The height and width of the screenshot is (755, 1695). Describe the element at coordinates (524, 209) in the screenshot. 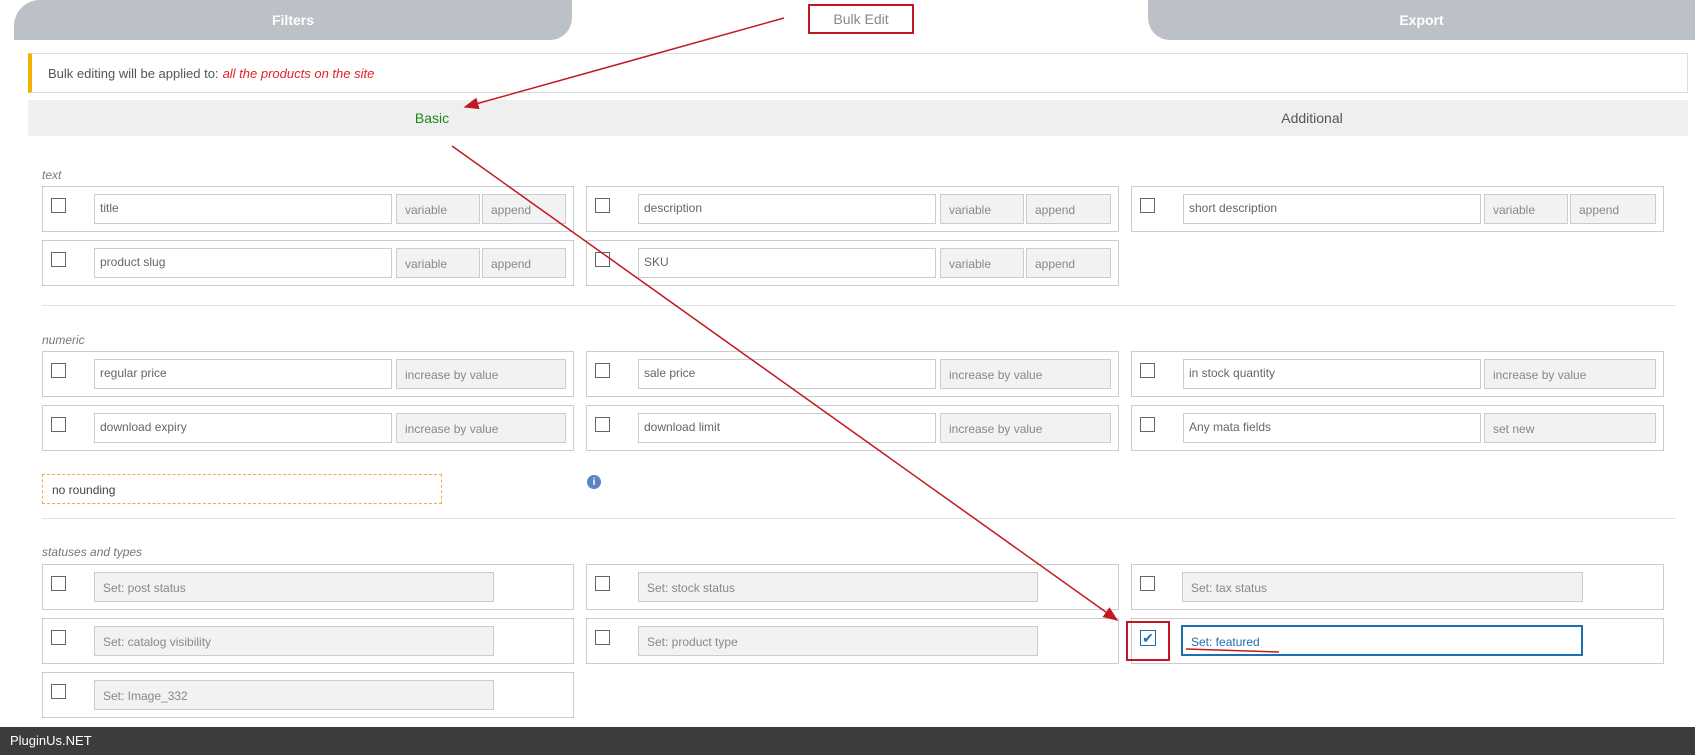

I see `title-action-select: append` at that location.